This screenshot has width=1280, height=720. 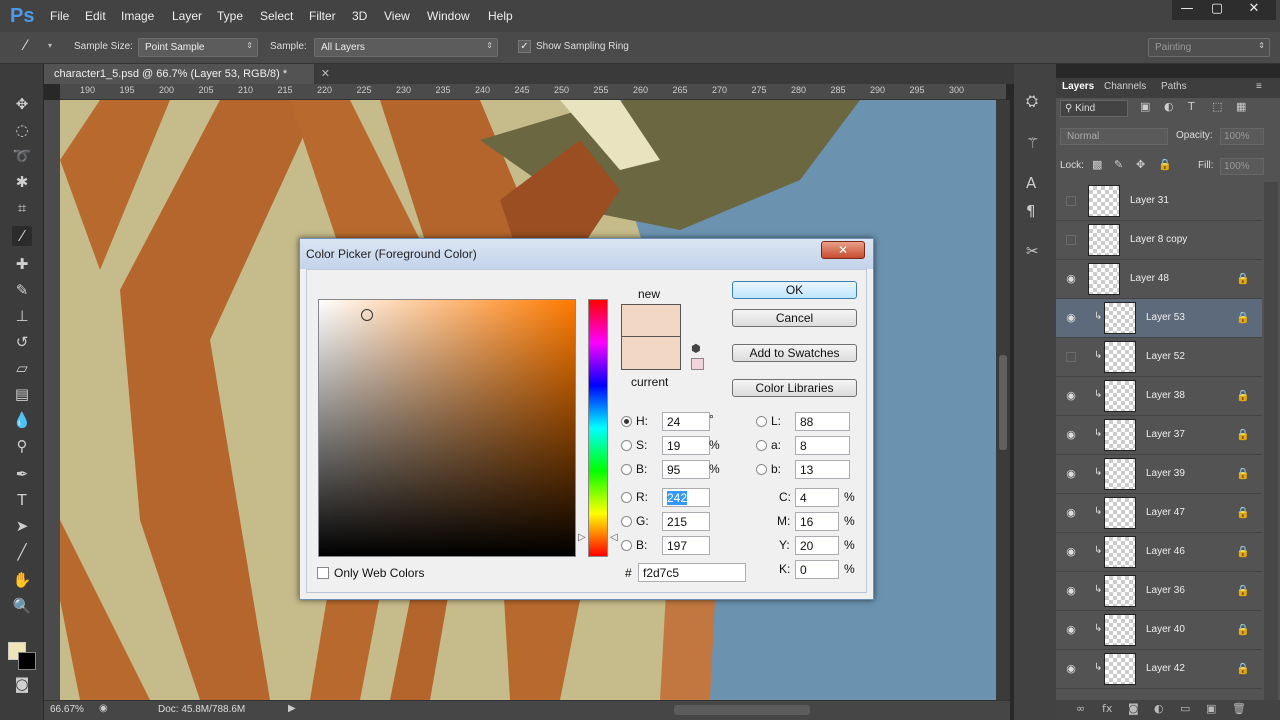 I want to click on filter-type-icon: T, so click(x=1191, y=106).